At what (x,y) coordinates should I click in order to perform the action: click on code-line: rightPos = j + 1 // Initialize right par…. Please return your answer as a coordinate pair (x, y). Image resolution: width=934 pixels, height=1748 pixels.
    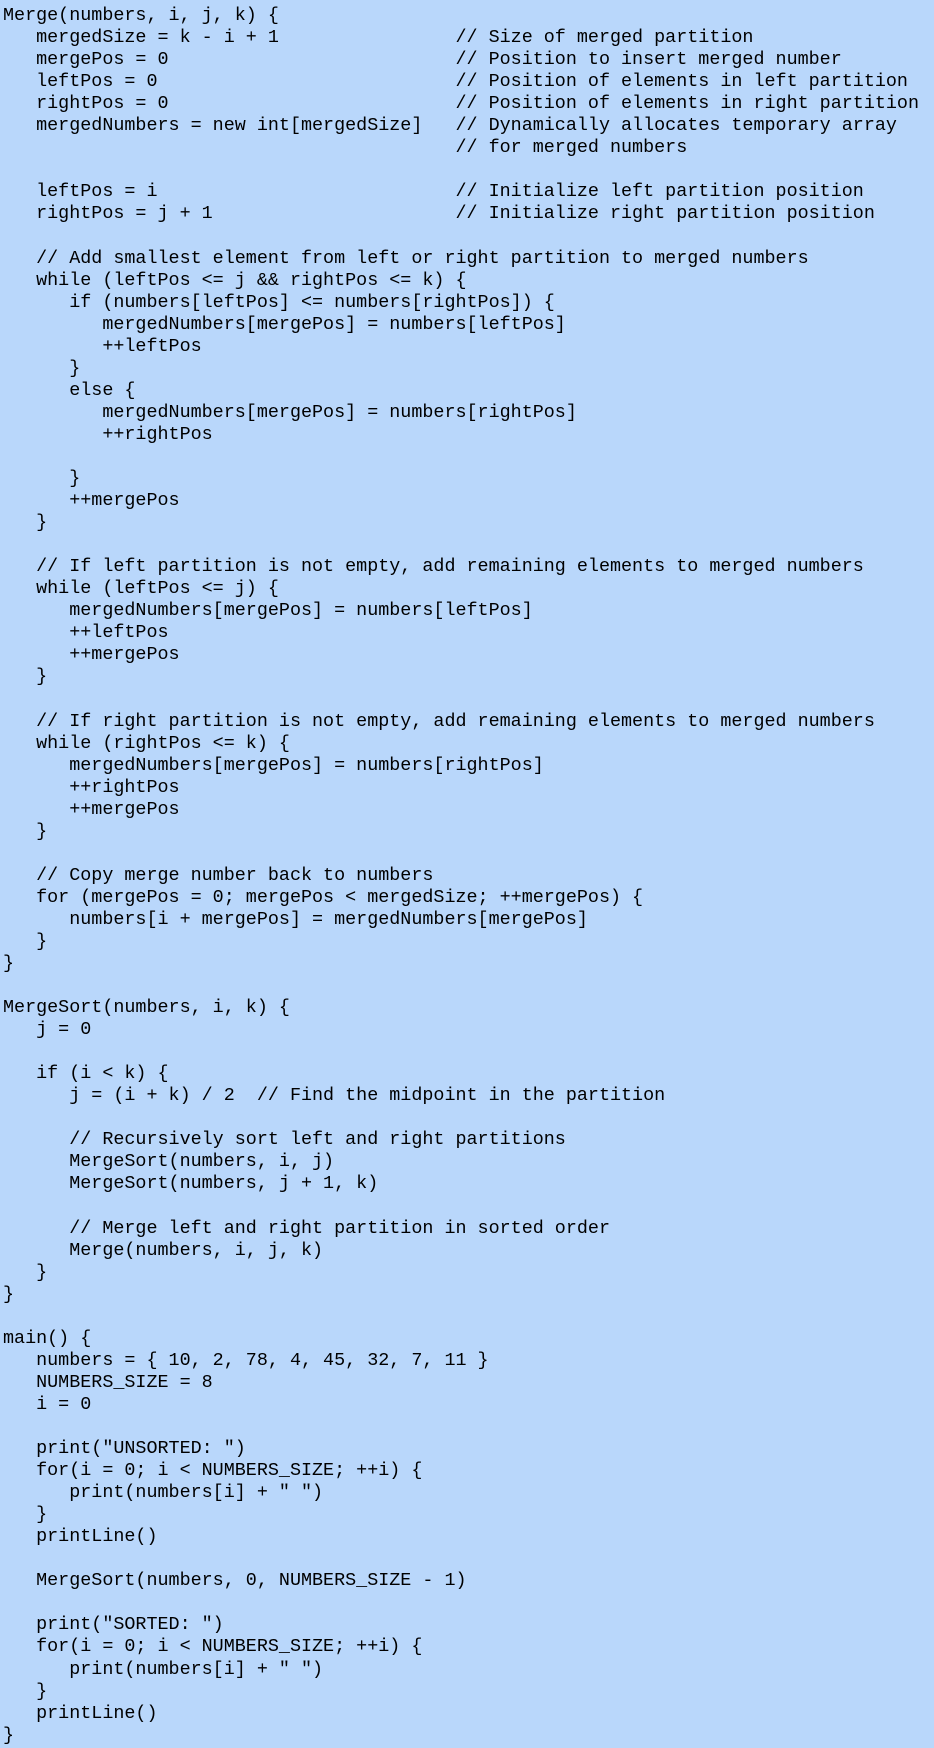
    Looking at the image, I should click on (439, 214).